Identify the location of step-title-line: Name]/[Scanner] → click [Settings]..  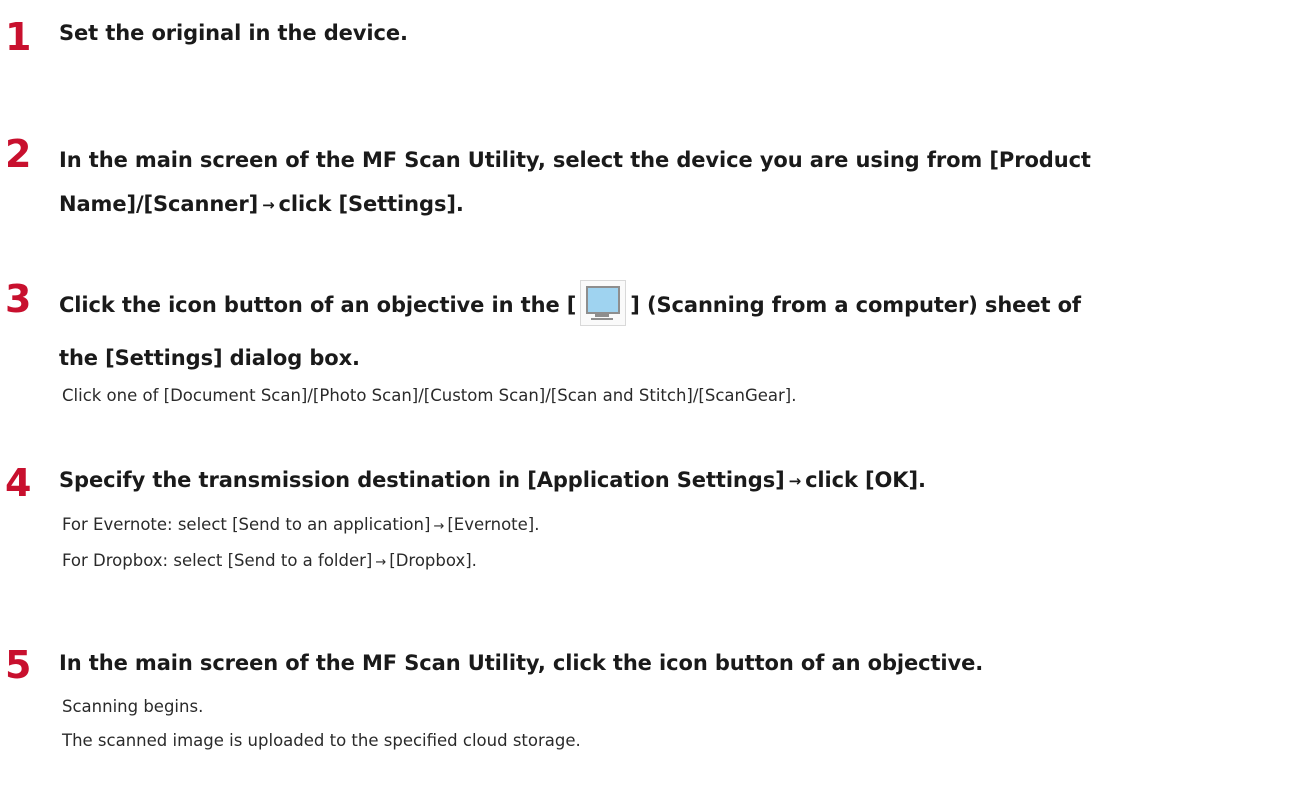
(685, 205).